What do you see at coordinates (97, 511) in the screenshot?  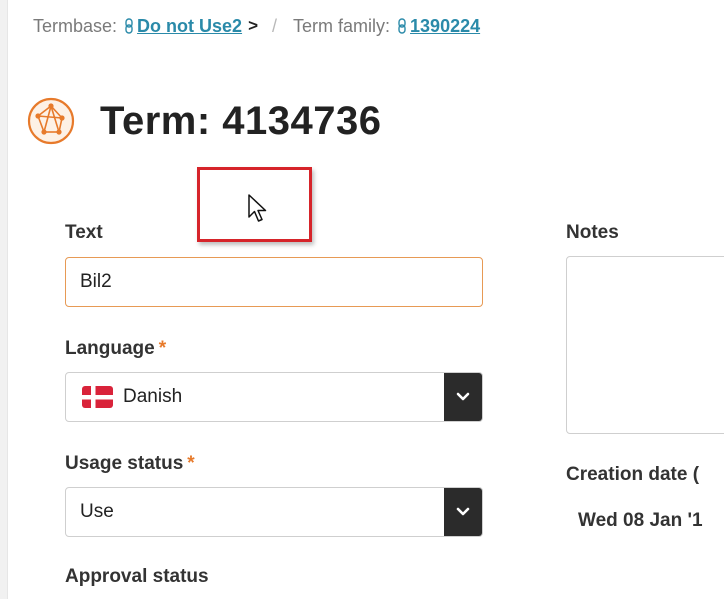 I see `usage-status-value: Use` at bounding box center [97, 511].